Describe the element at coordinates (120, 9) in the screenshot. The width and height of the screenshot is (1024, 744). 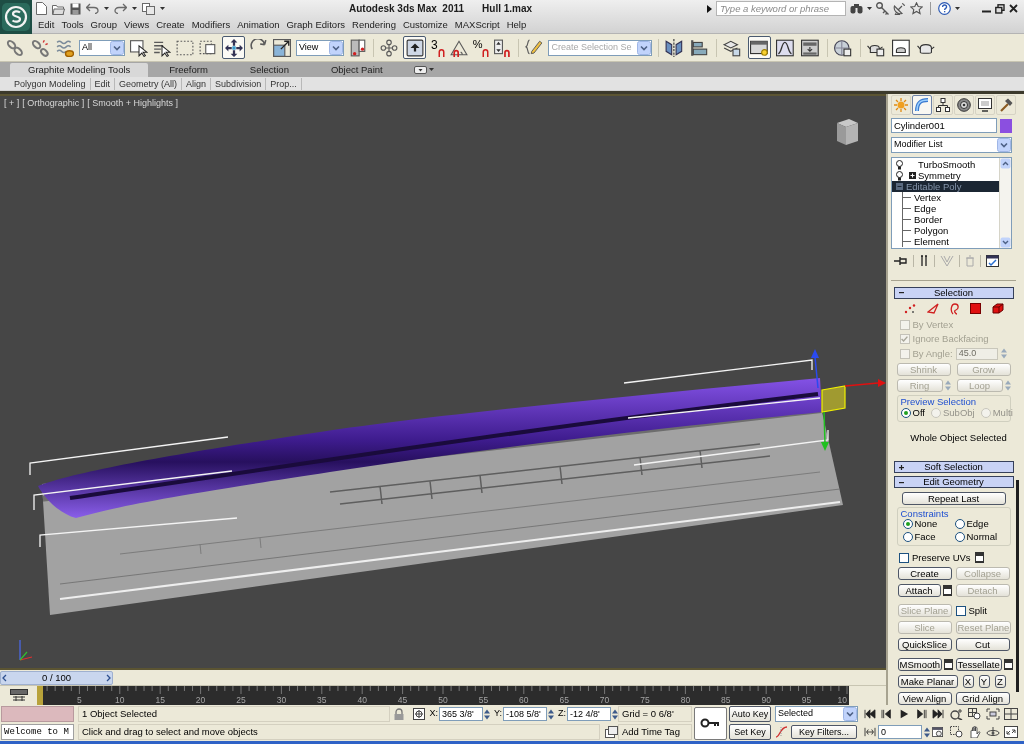
I see `redo-icon` at that location.